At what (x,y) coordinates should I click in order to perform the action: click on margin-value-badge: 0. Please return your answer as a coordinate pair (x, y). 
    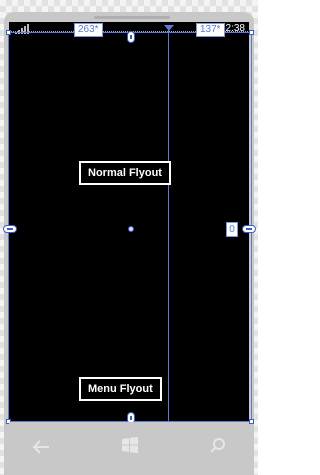
    Looking at the image, I should click on (232, 229).